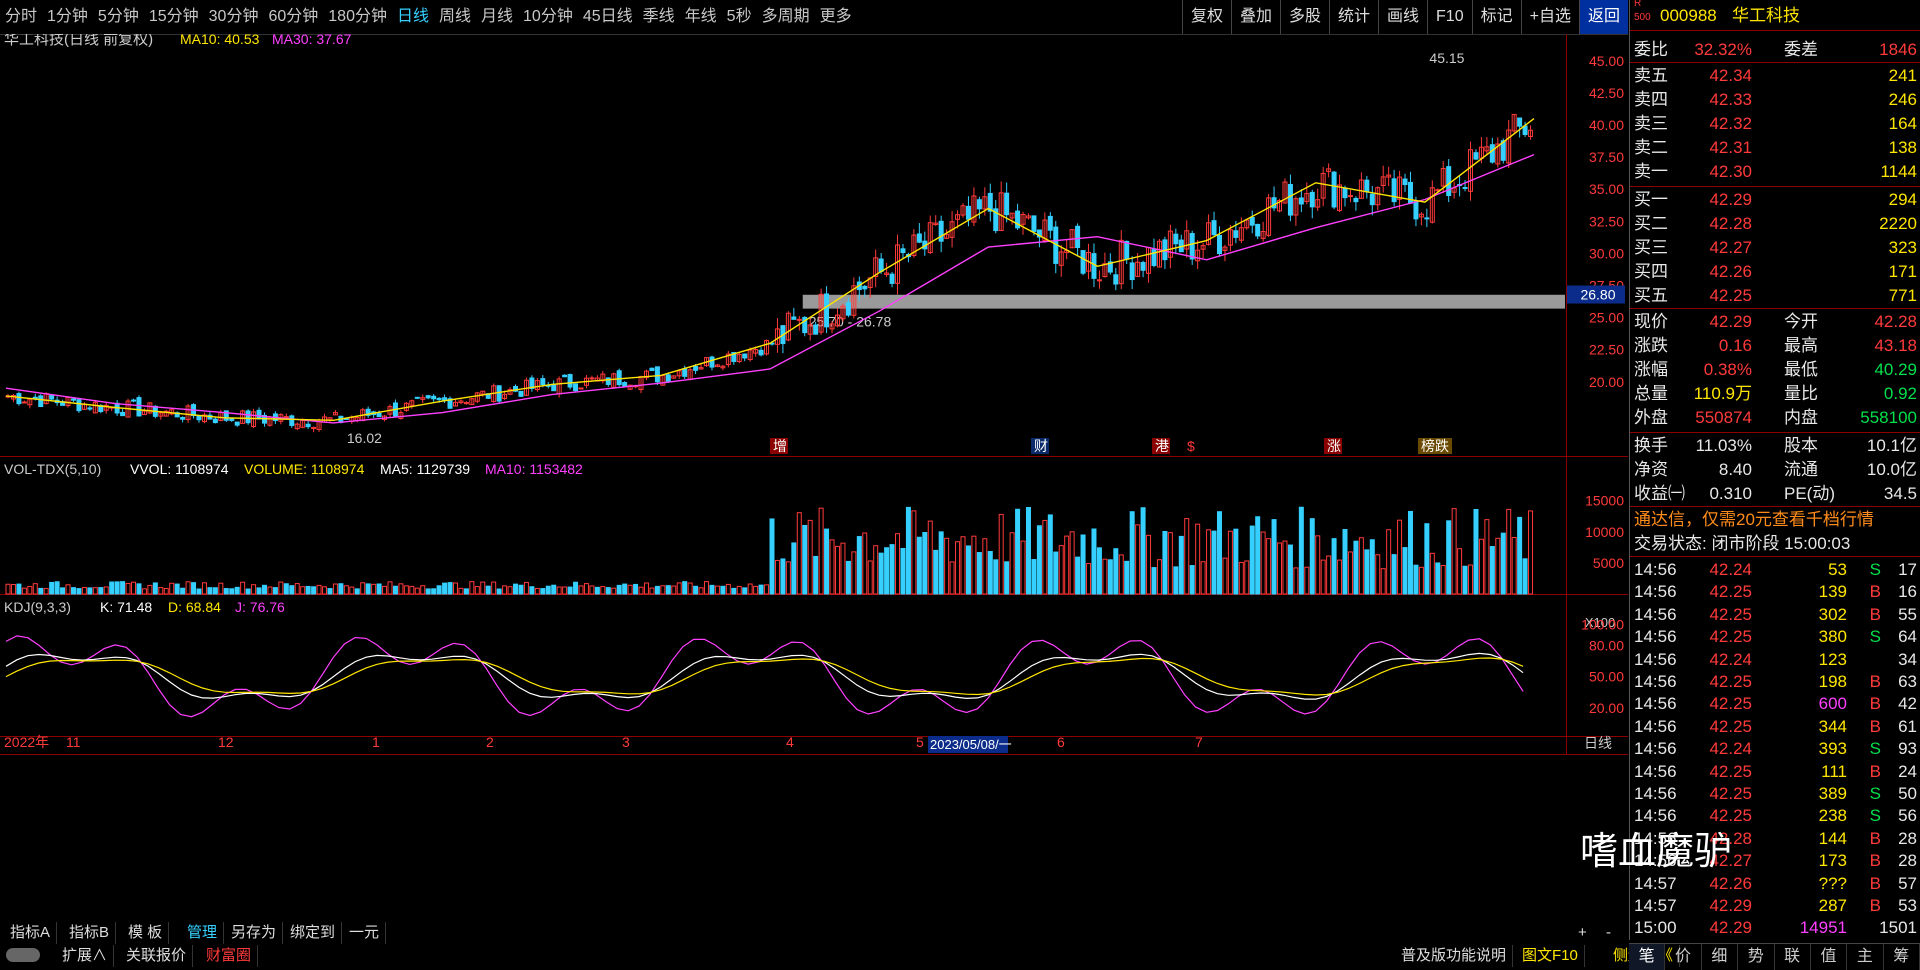  I want to click on toolbar-button: F10, so click(1449, 17).